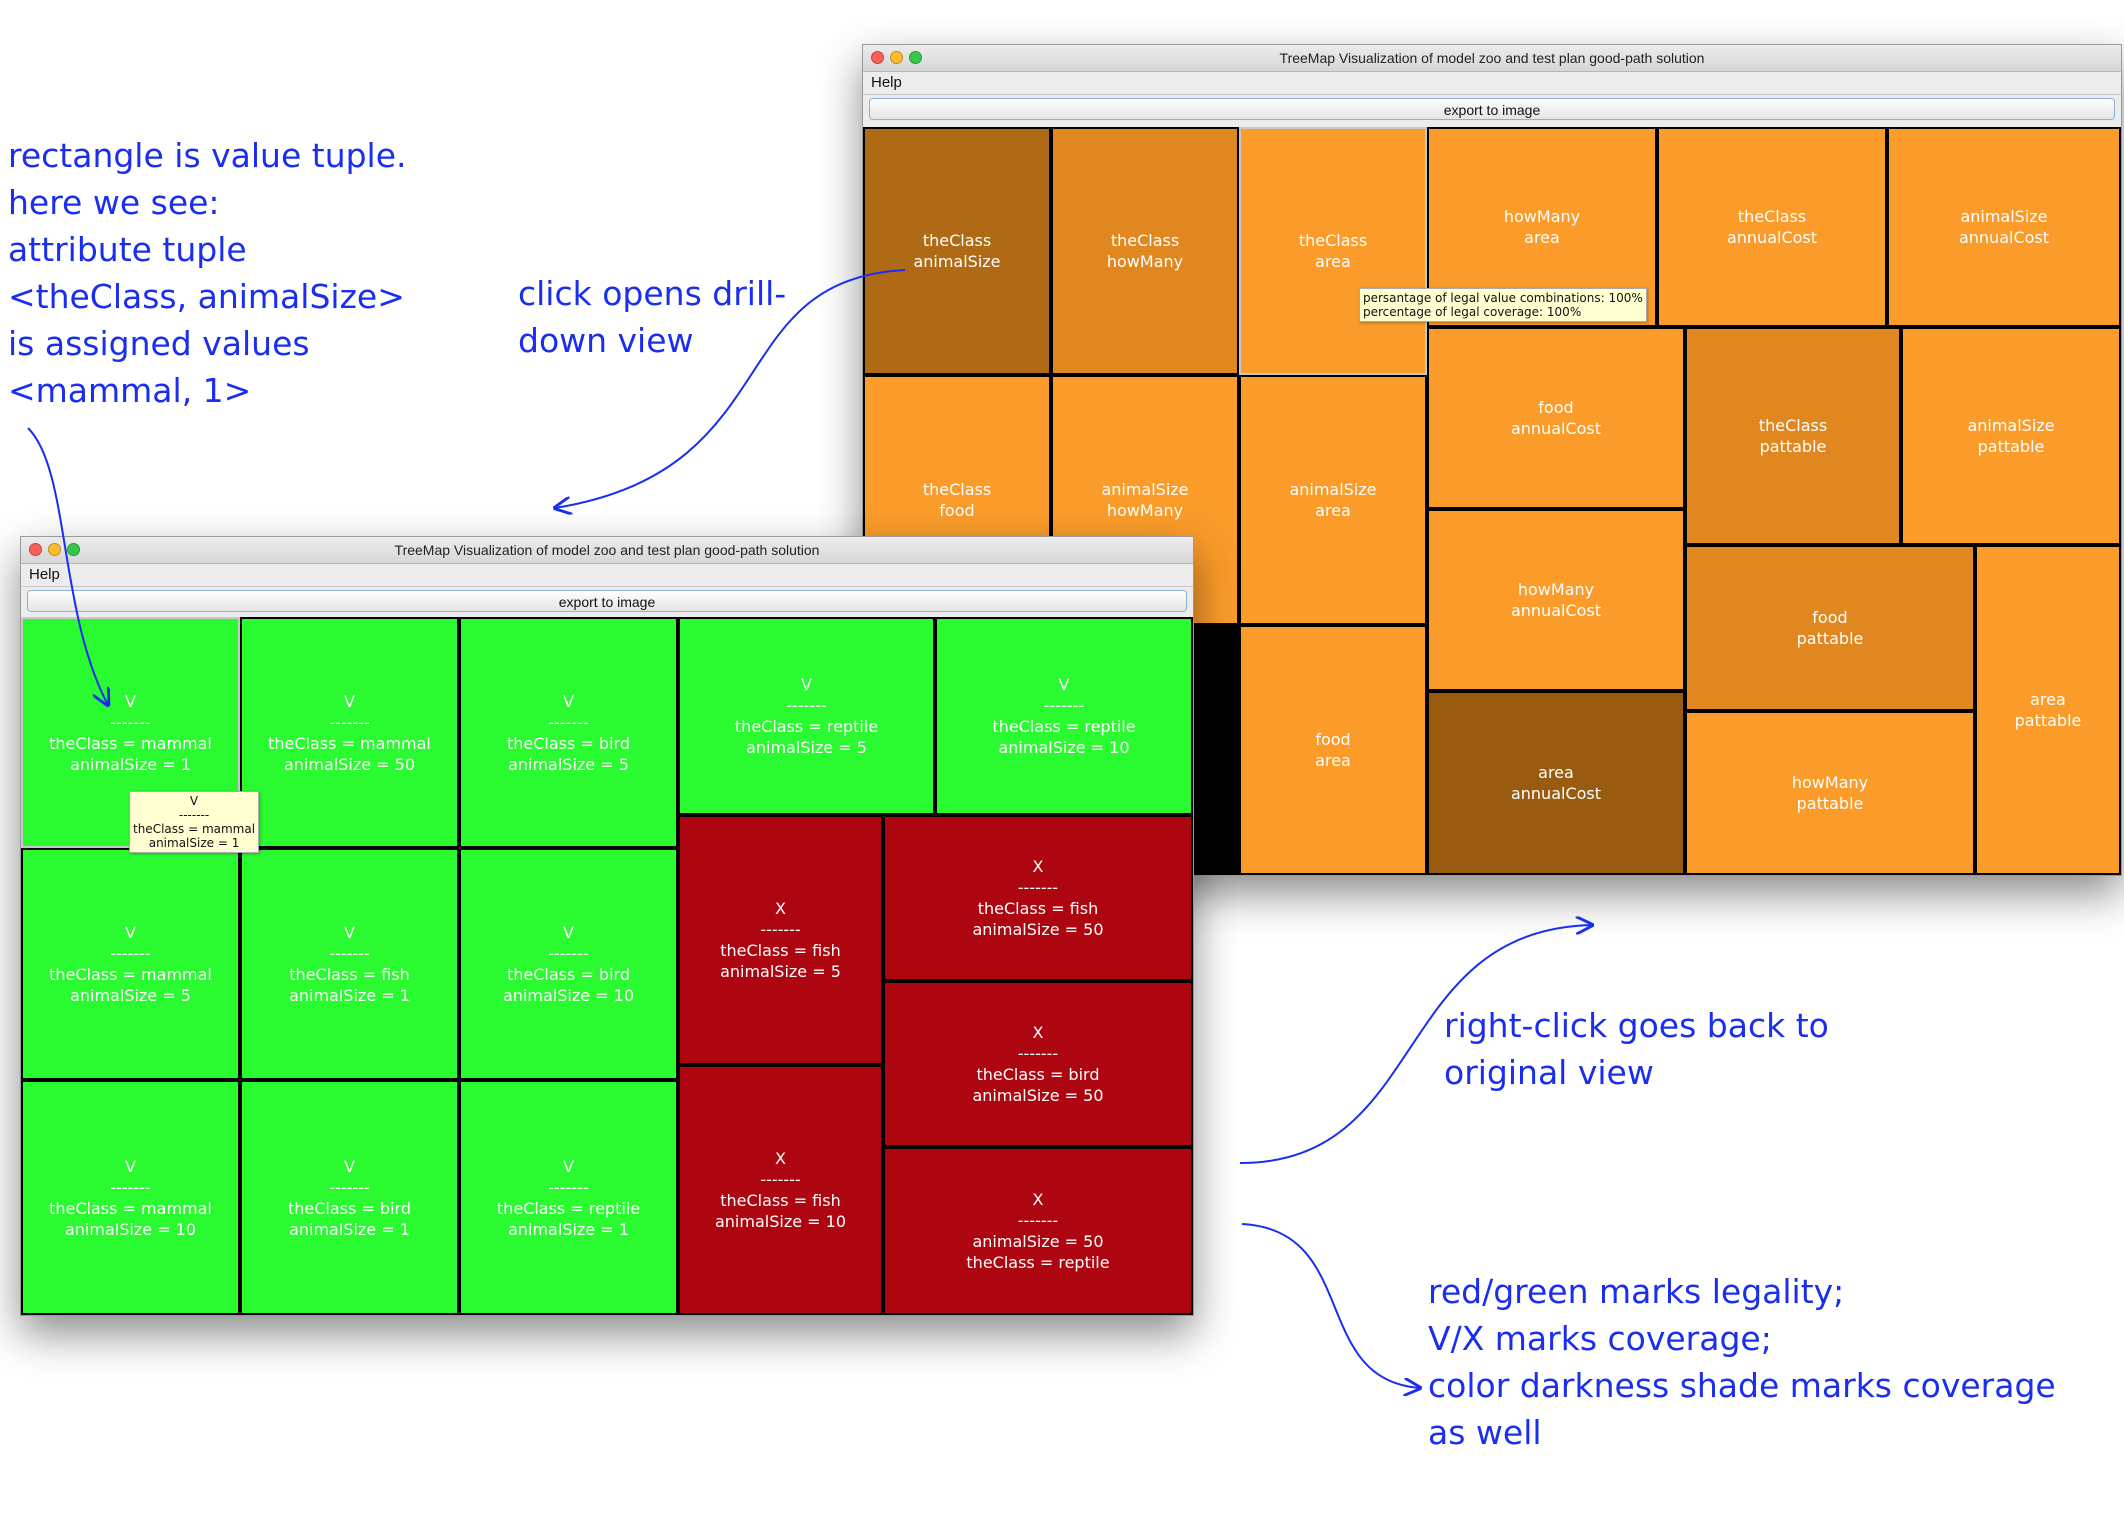 This screenshot has height=1518, width=2124. What do you see at coordinates (1330, 1305) in the screenshot?
I see `arrow-legend` at bounding box center [1330, 1305].